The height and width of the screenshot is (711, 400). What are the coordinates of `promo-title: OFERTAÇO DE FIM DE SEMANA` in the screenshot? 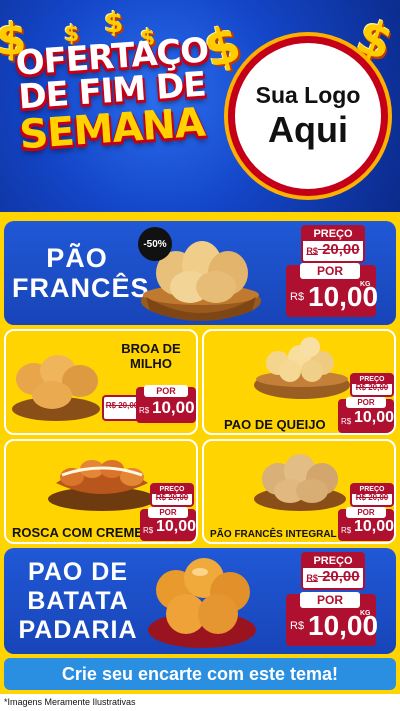 It's located at (112, 94).